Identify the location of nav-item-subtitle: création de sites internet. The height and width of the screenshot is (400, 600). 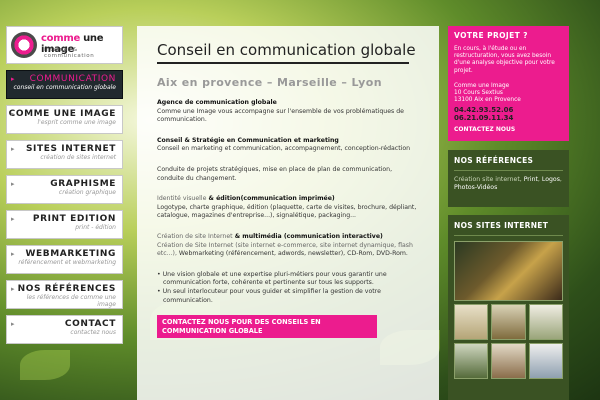
(78, 157).